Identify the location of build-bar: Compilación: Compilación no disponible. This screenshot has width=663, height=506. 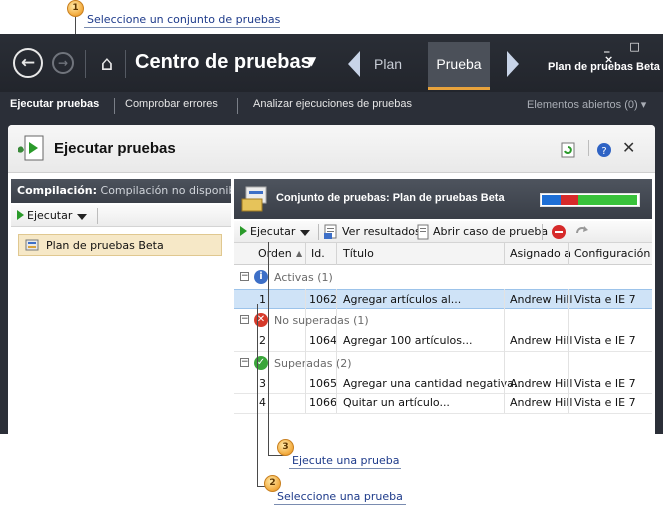
(121, 191).